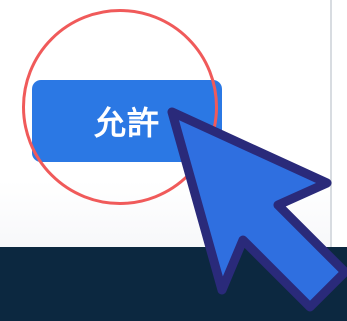 This screenshot has height=321, width=347. What do you see at coordinates (339, 123) in the screenshot?
I see `side-strip` at bounding box center [339, 123].